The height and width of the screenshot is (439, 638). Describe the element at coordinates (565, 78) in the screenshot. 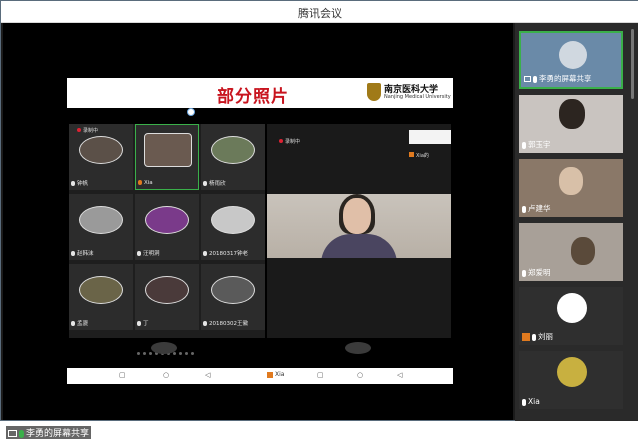

I see `tile-label-text: 李勇的屏幕共享` at that location.